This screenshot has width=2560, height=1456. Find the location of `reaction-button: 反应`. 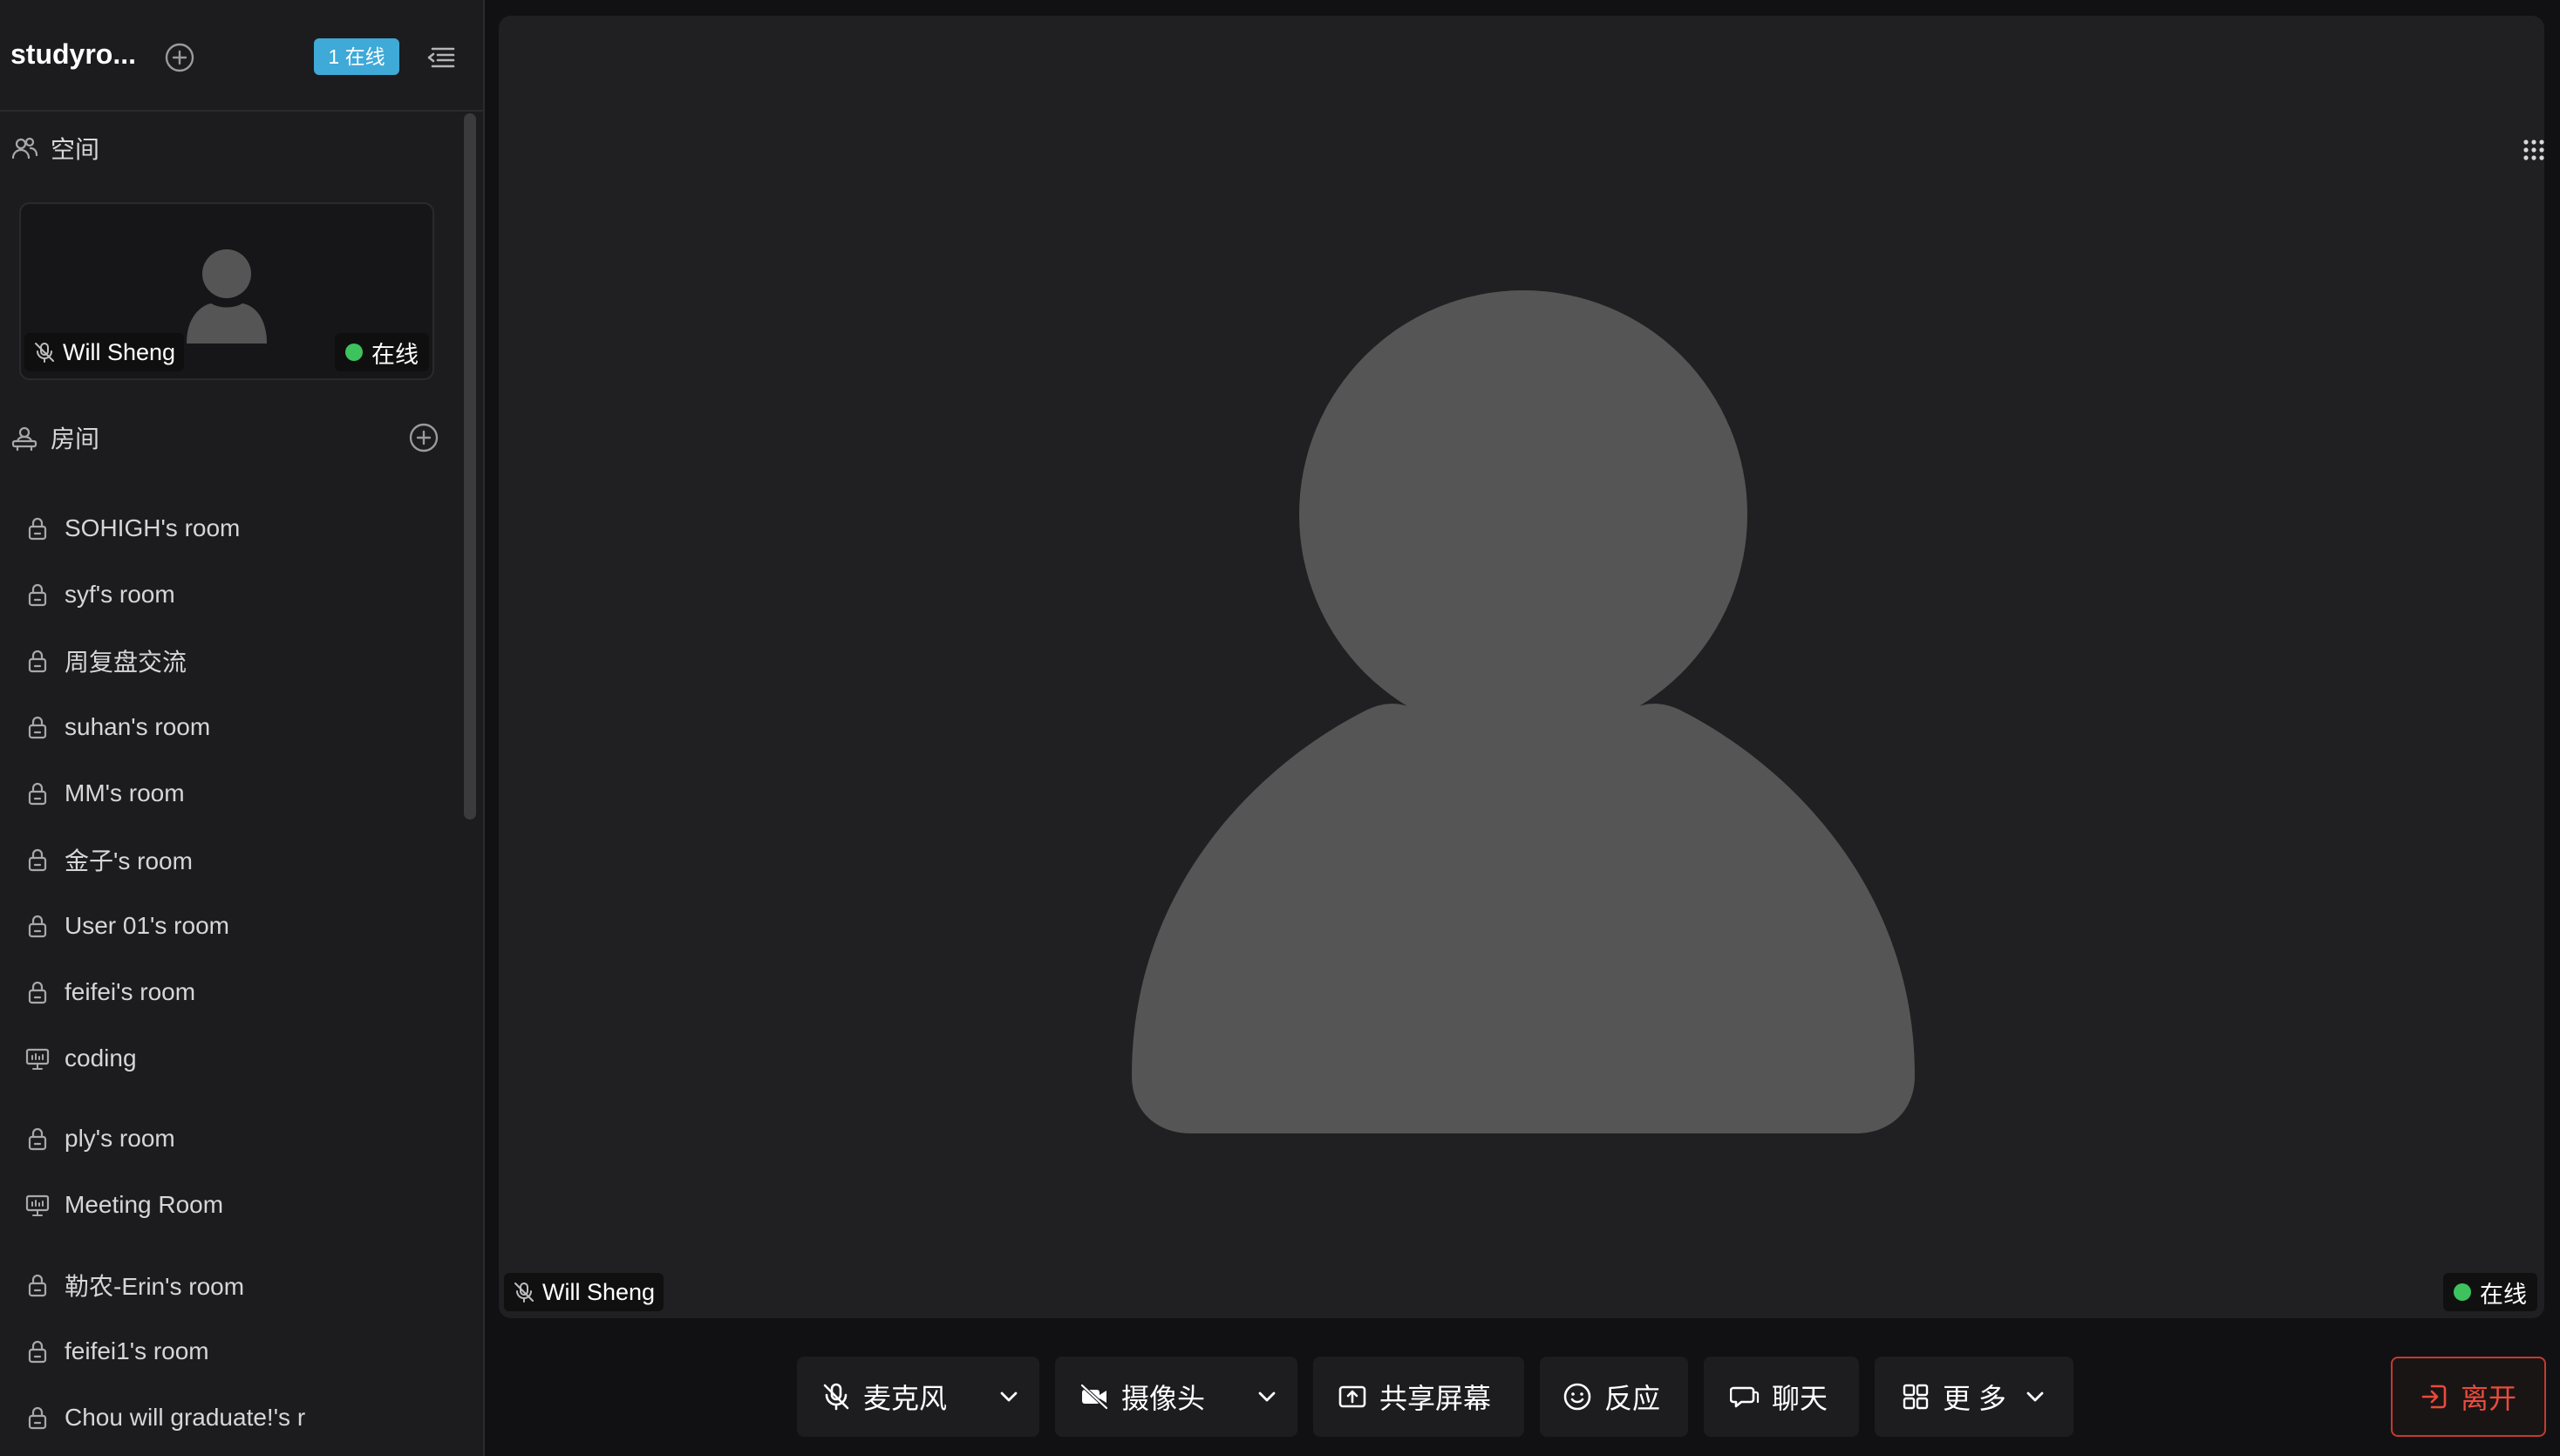

reaction-button: 反应 is located at coordinates (1614, 1397).